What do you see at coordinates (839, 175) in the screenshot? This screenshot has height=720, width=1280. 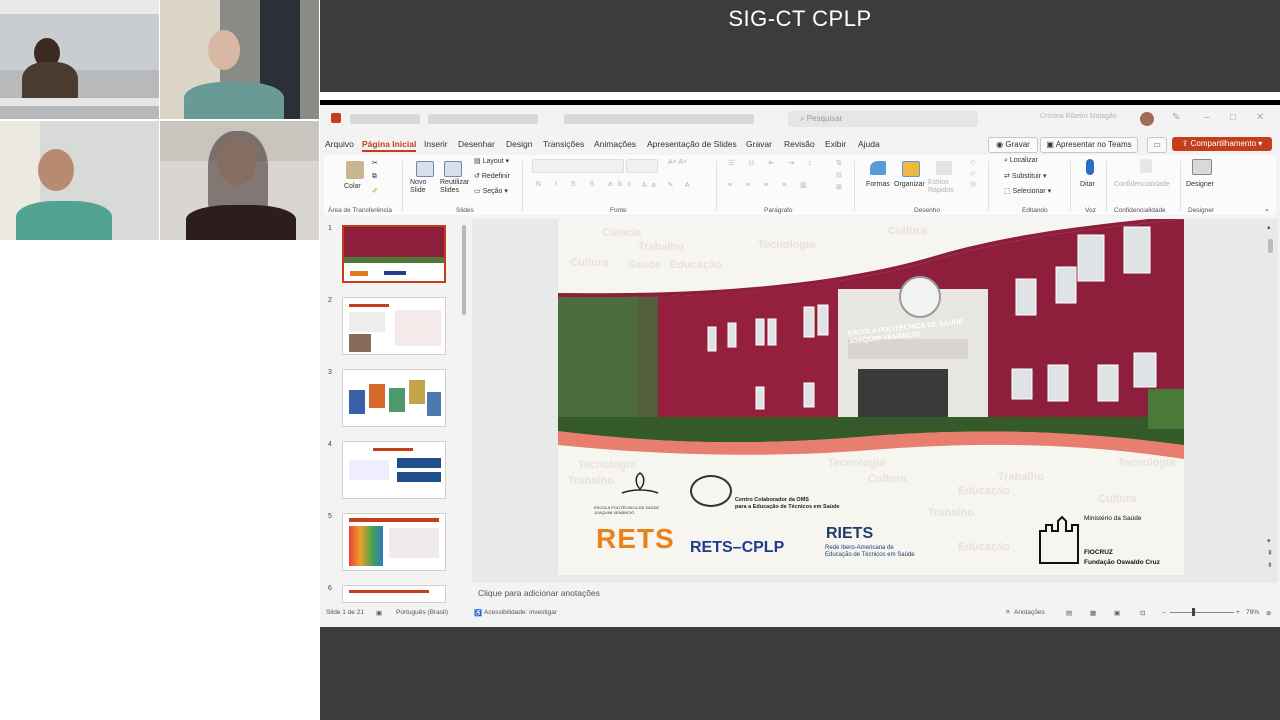 I see `align-text-icon: ⊟` at bounding box center [839, 175].